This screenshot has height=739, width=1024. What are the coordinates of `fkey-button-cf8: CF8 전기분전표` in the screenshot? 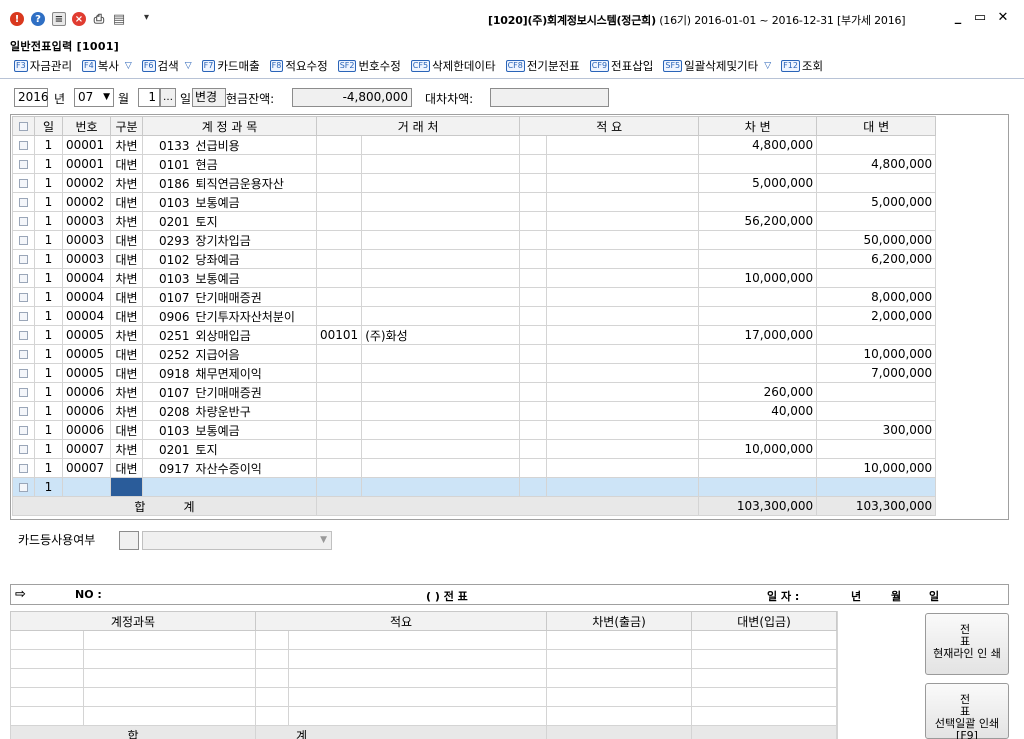 It's located at (542, 66).